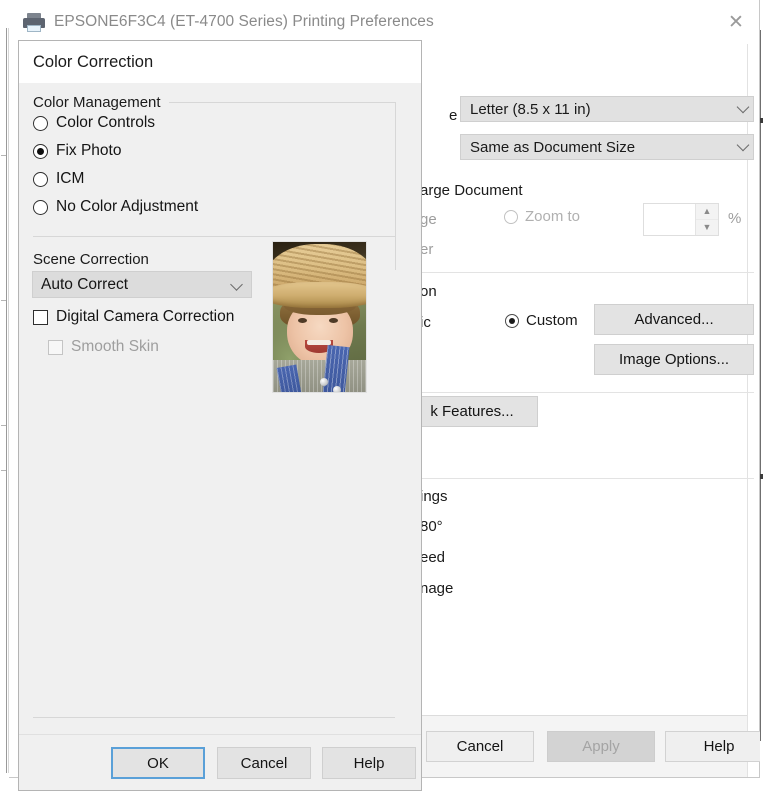 The height and width of the screenshot is (791, 768). I want to click on zoom-percent-spinbox: ▲ ▼, so click(681, 219).